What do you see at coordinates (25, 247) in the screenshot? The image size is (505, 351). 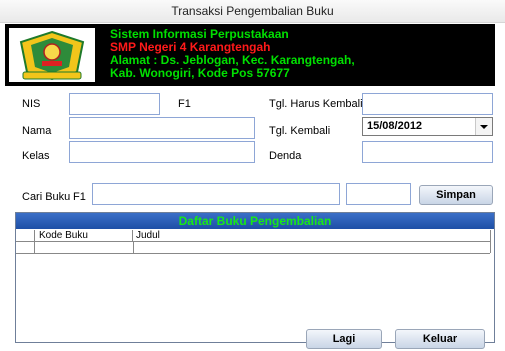 I see `row-selector` at bounding box center [25, 247].